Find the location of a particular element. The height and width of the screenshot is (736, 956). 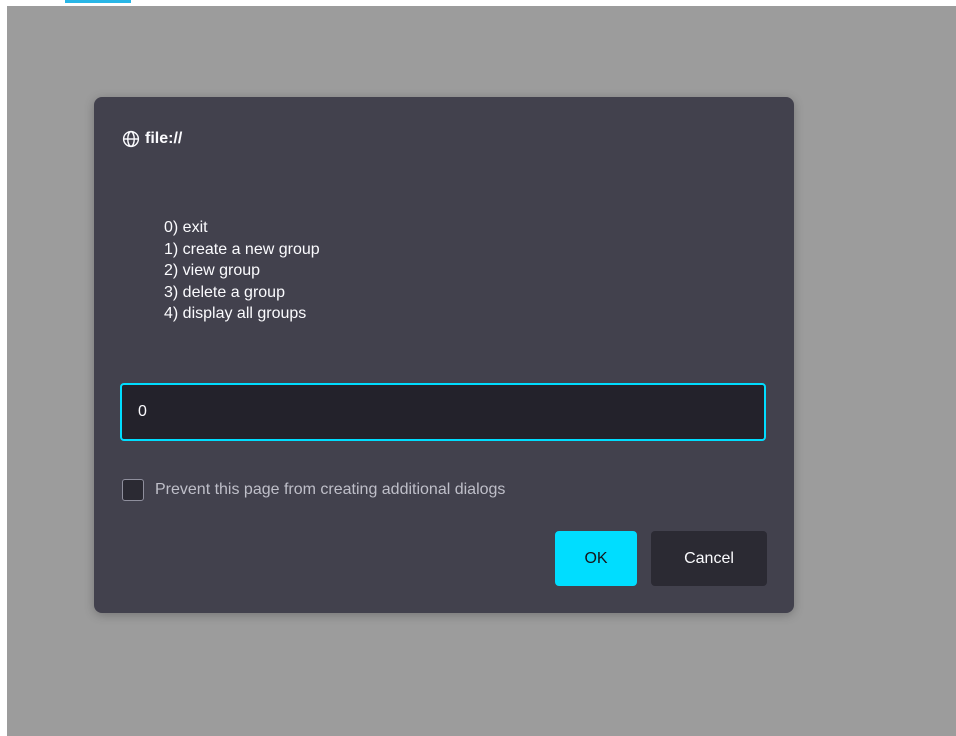

origin-text: file:// is located at coordinates (164, 138).